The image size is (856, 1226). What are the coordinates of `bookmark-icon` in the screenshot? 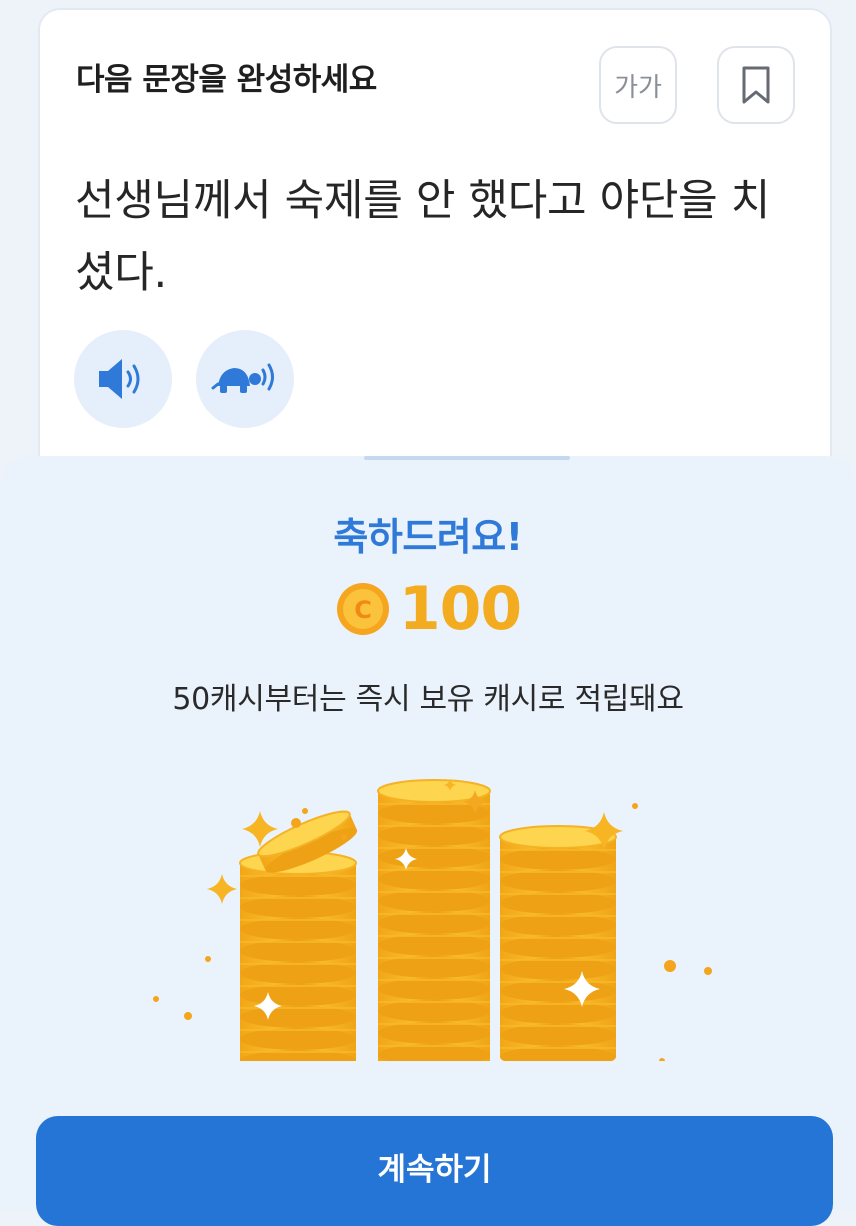 It's located at (756, 85).